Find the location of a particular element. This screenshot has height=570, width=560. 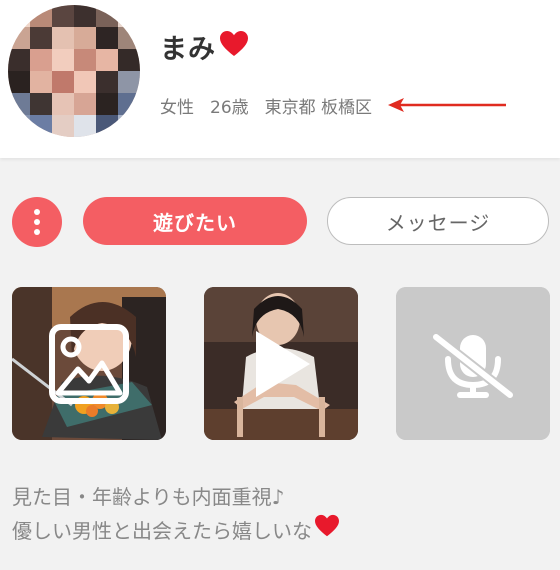

want-to-play-button: 遊びたい is located at coordinates (195, 221).